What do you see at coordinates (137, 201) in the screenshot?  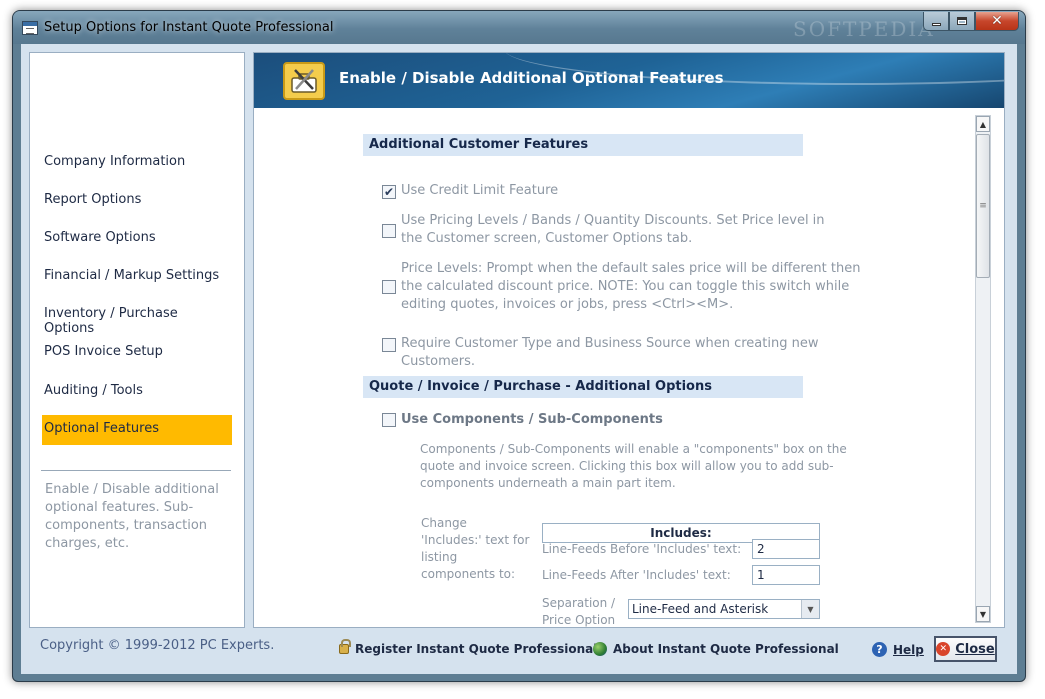 I see `sidebar-item-report-options: Report Options` at bounding box center [137, 201].